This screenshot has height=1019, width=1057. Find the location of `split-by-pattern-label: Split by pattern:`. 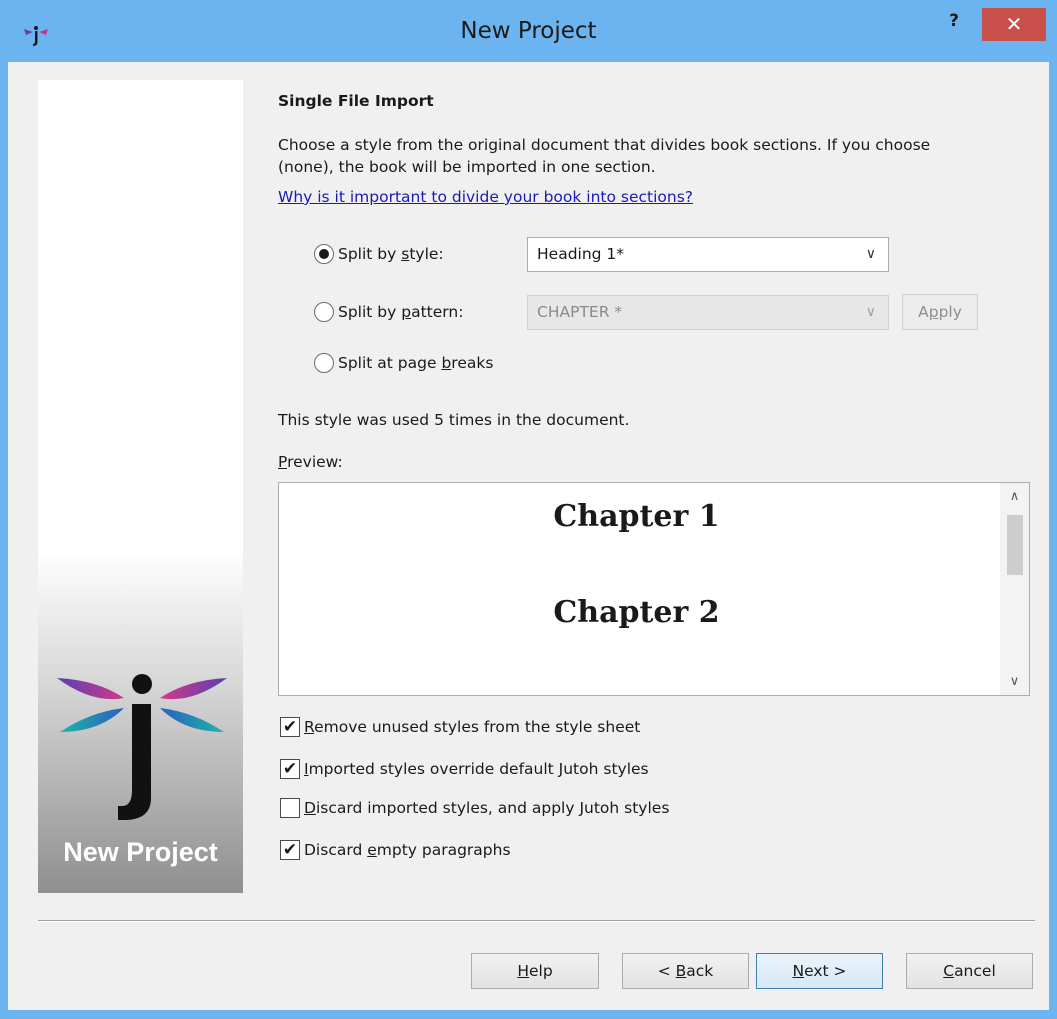

split-by-pattern-label: Split by pattern: is located at coordinates (400, 312).